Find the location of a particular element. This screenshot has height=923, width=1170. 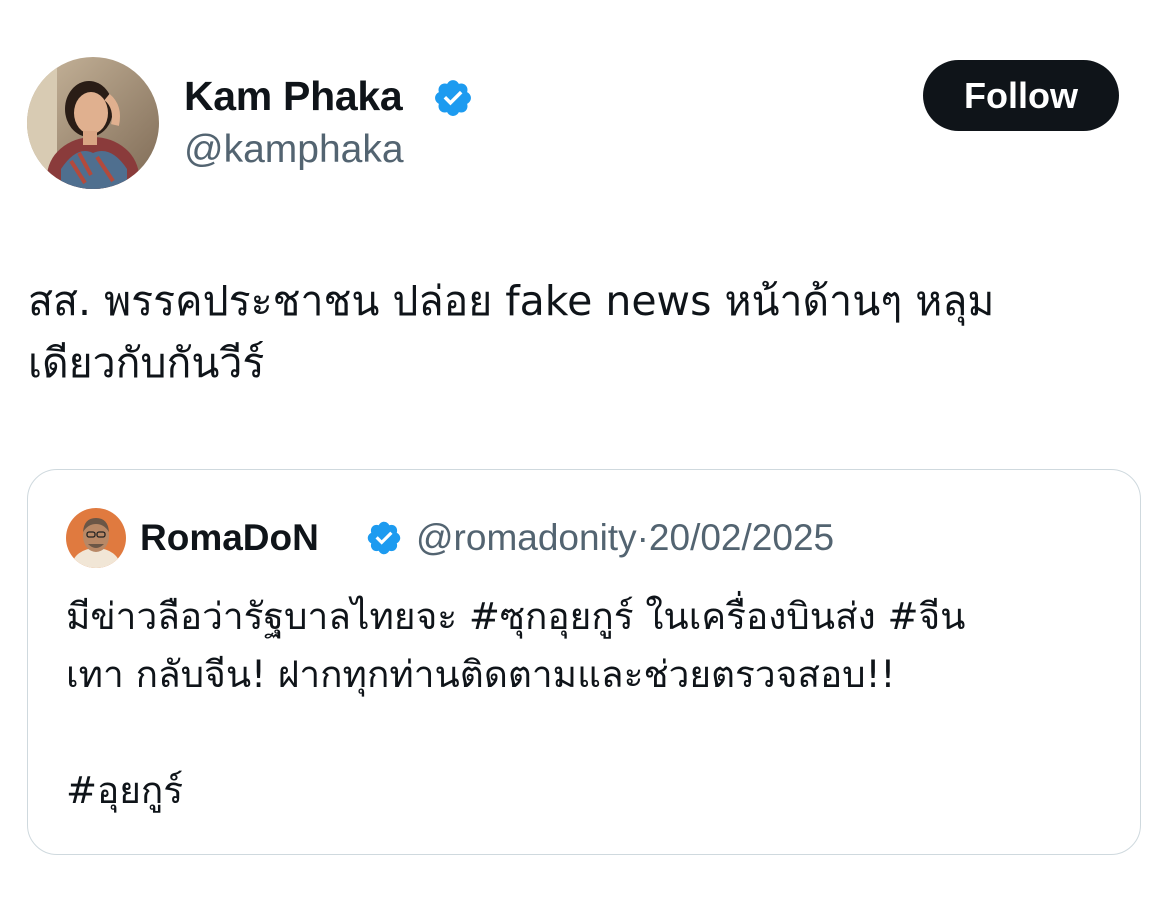

quoted-tweet-meta: @romadonity·20/02/2025 is located at coordinates (625, 538).